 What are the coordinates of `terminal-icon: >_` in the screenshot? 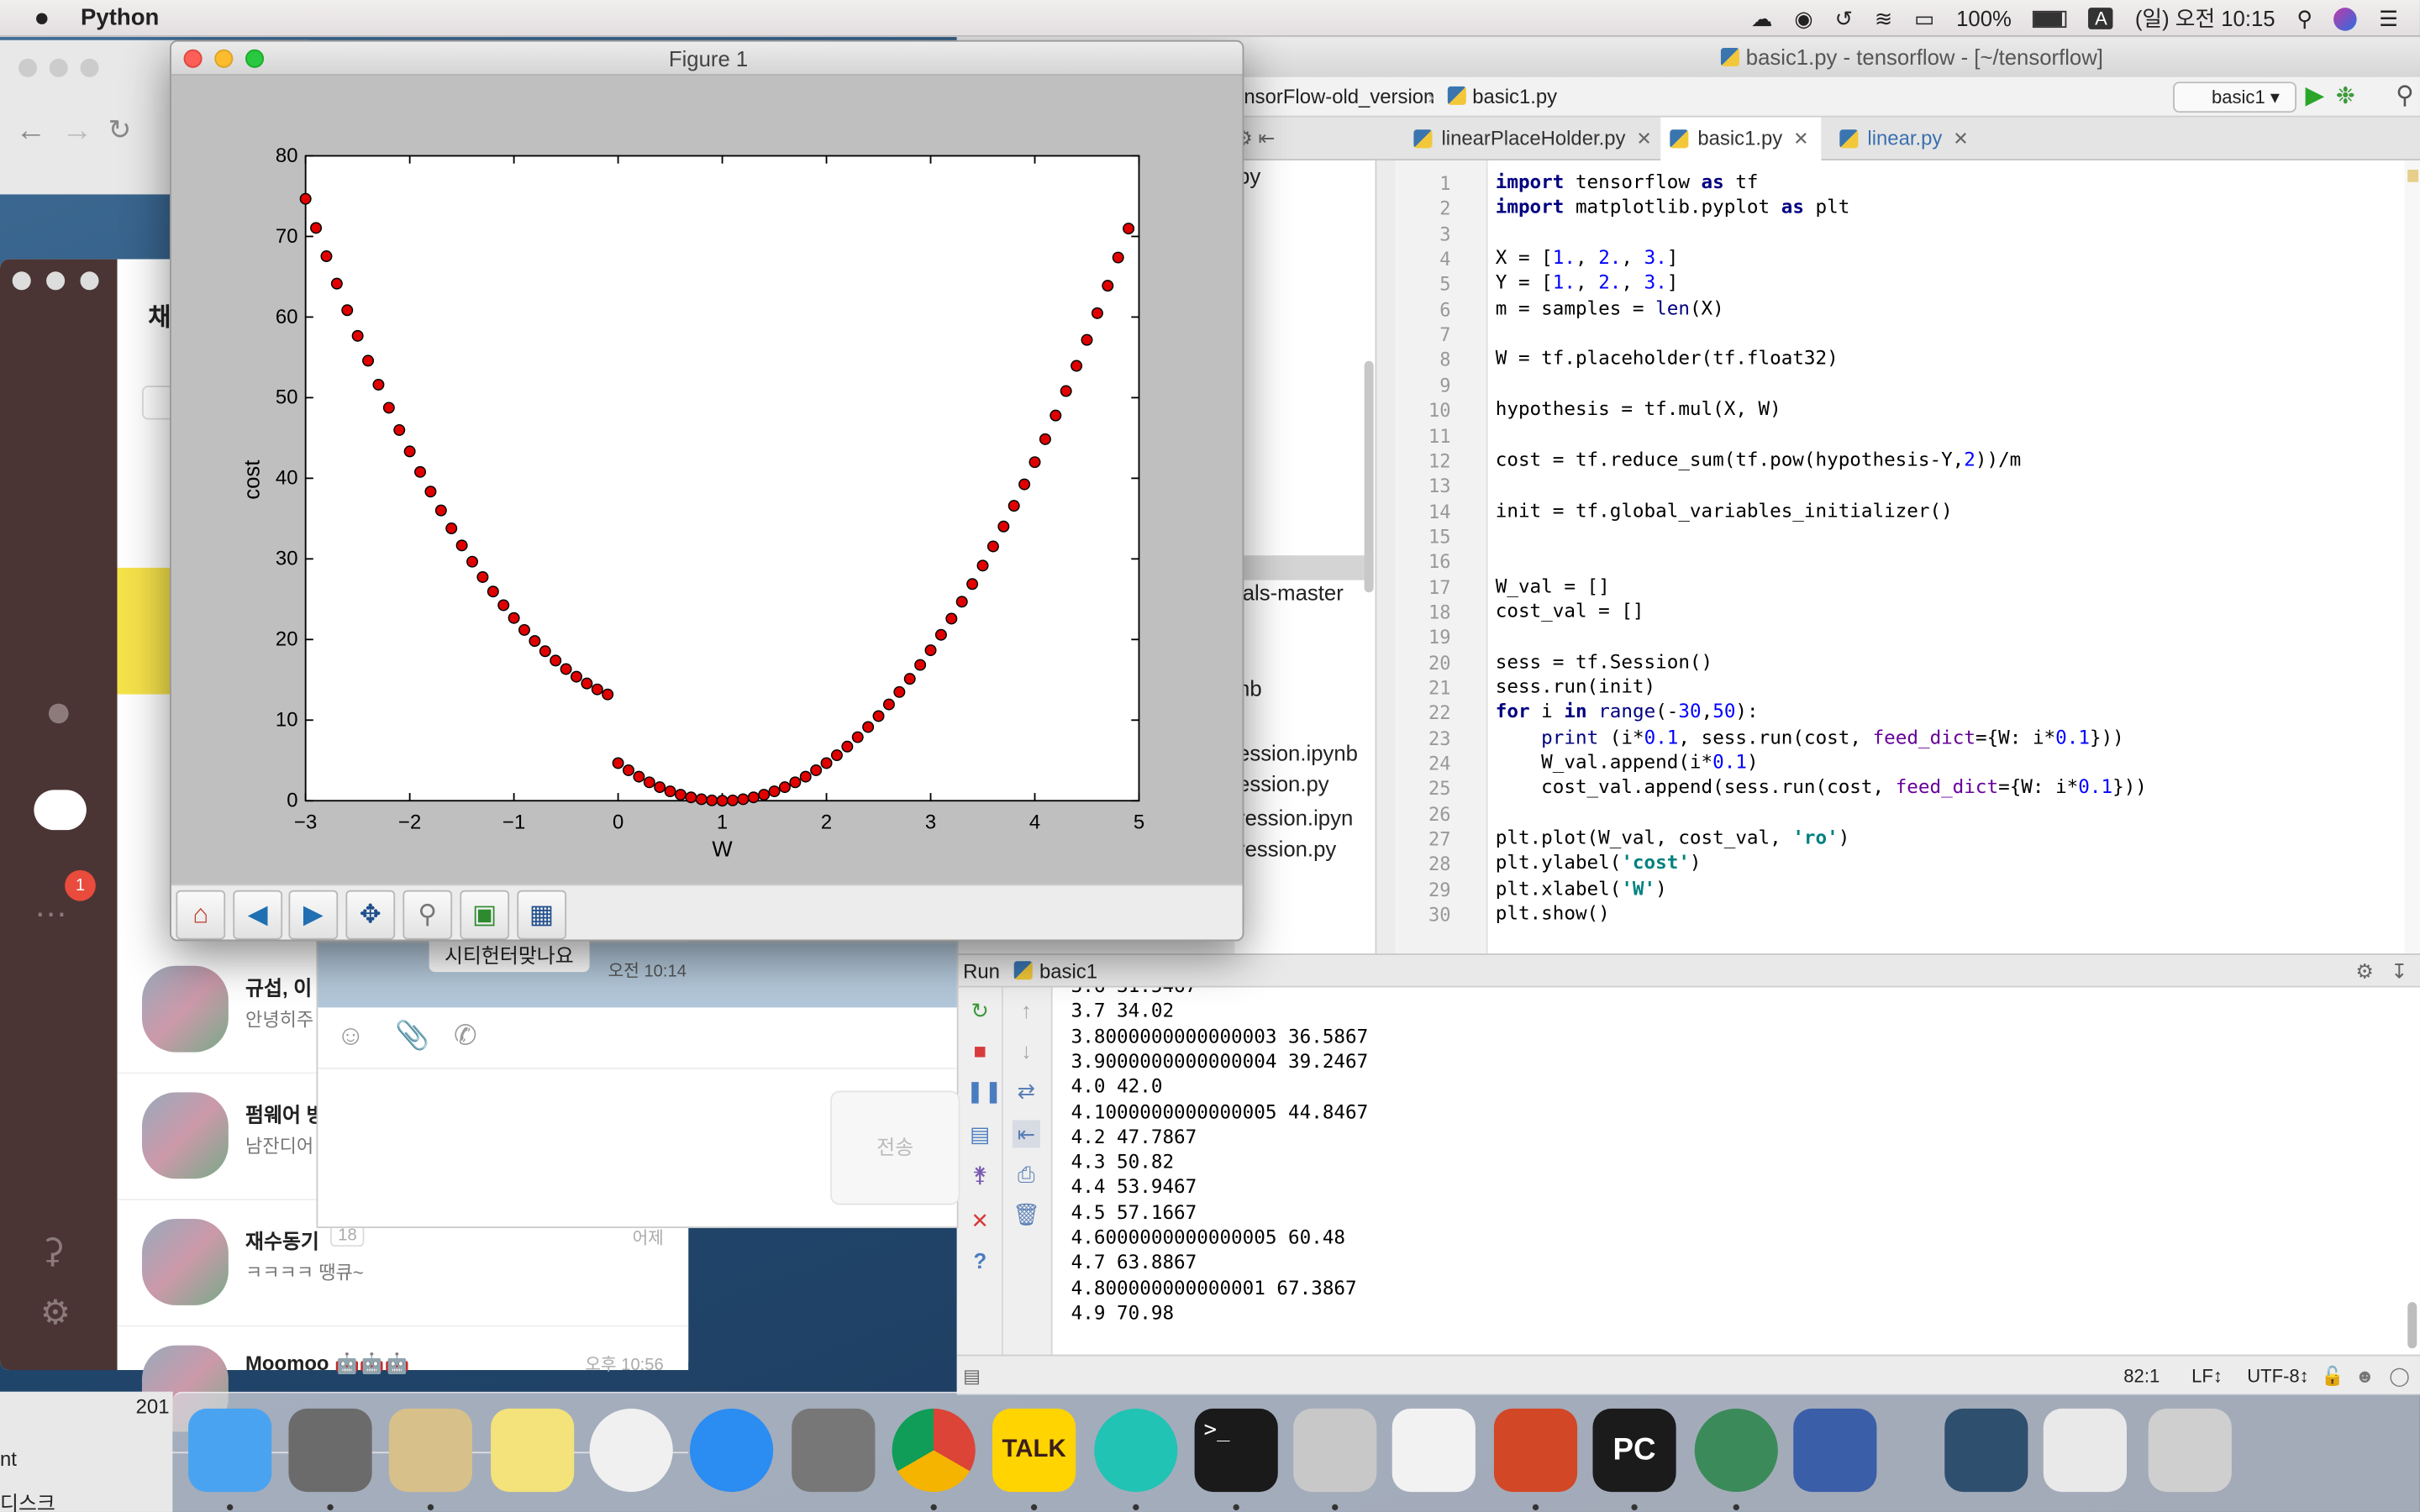 It's located at (1236, 1450).